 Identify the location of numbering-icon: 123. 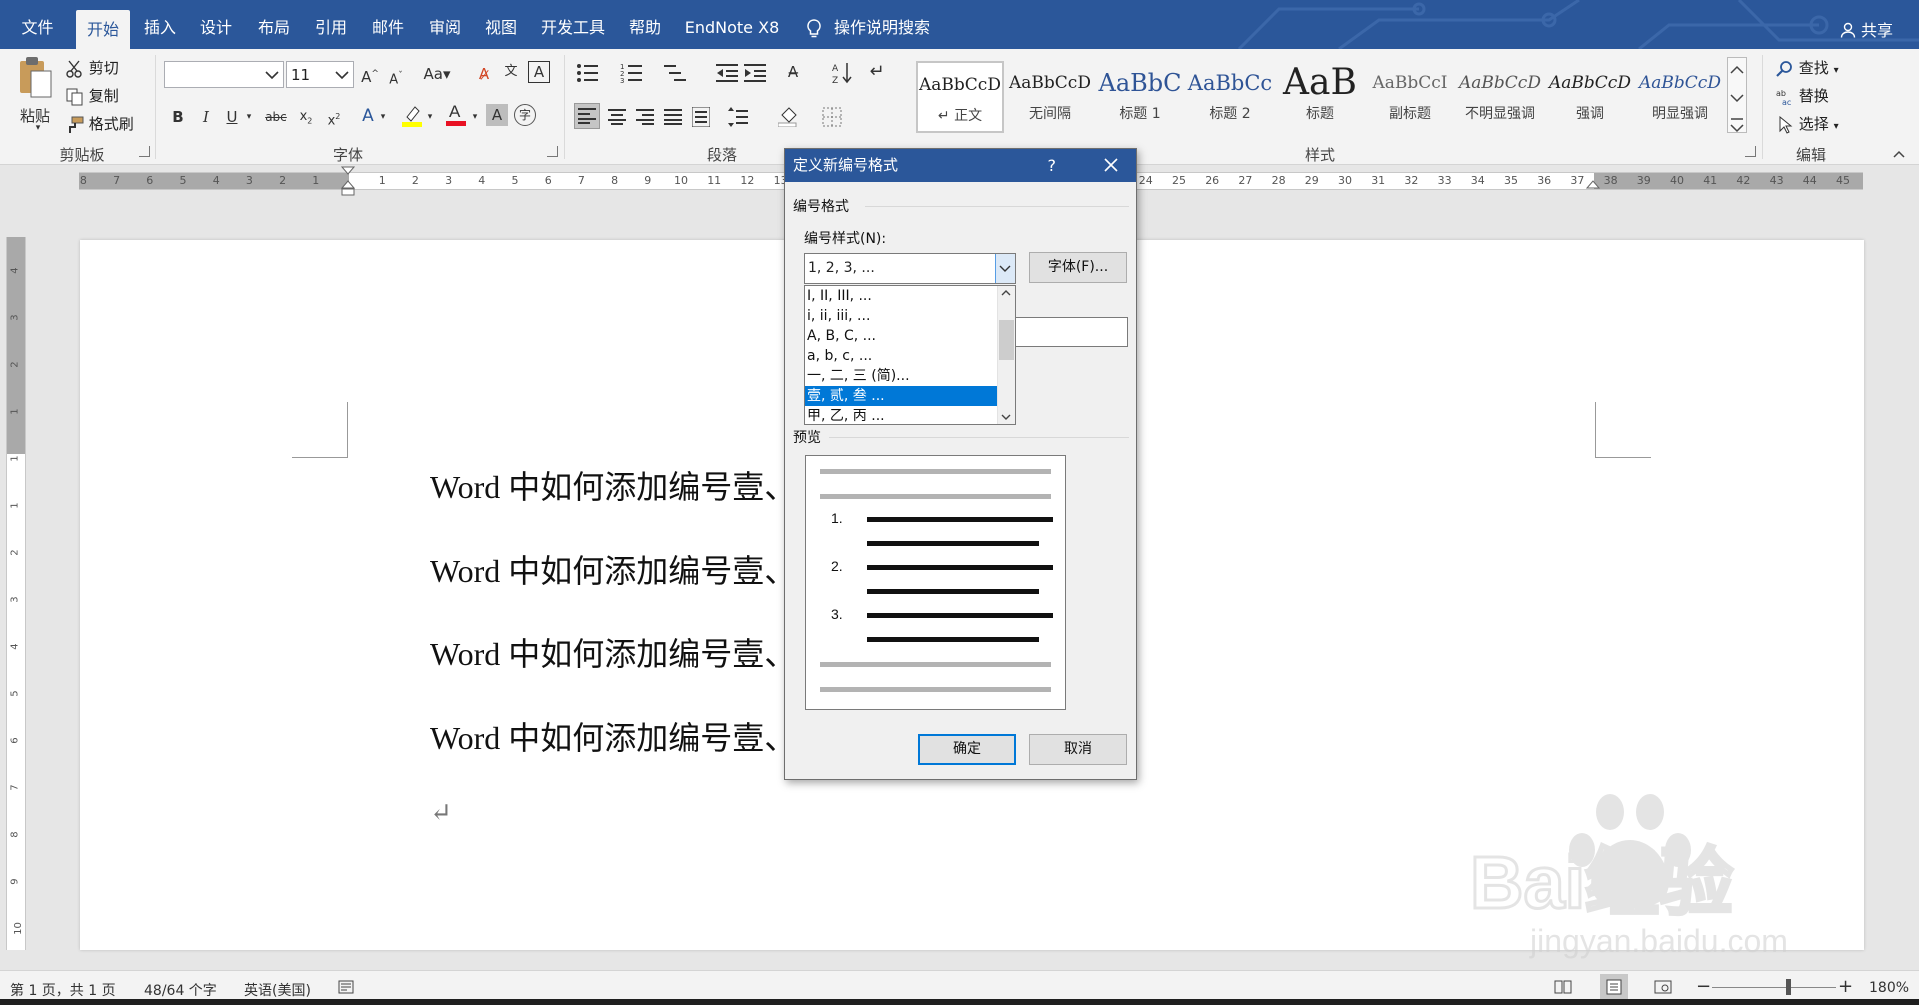
(631, 73).